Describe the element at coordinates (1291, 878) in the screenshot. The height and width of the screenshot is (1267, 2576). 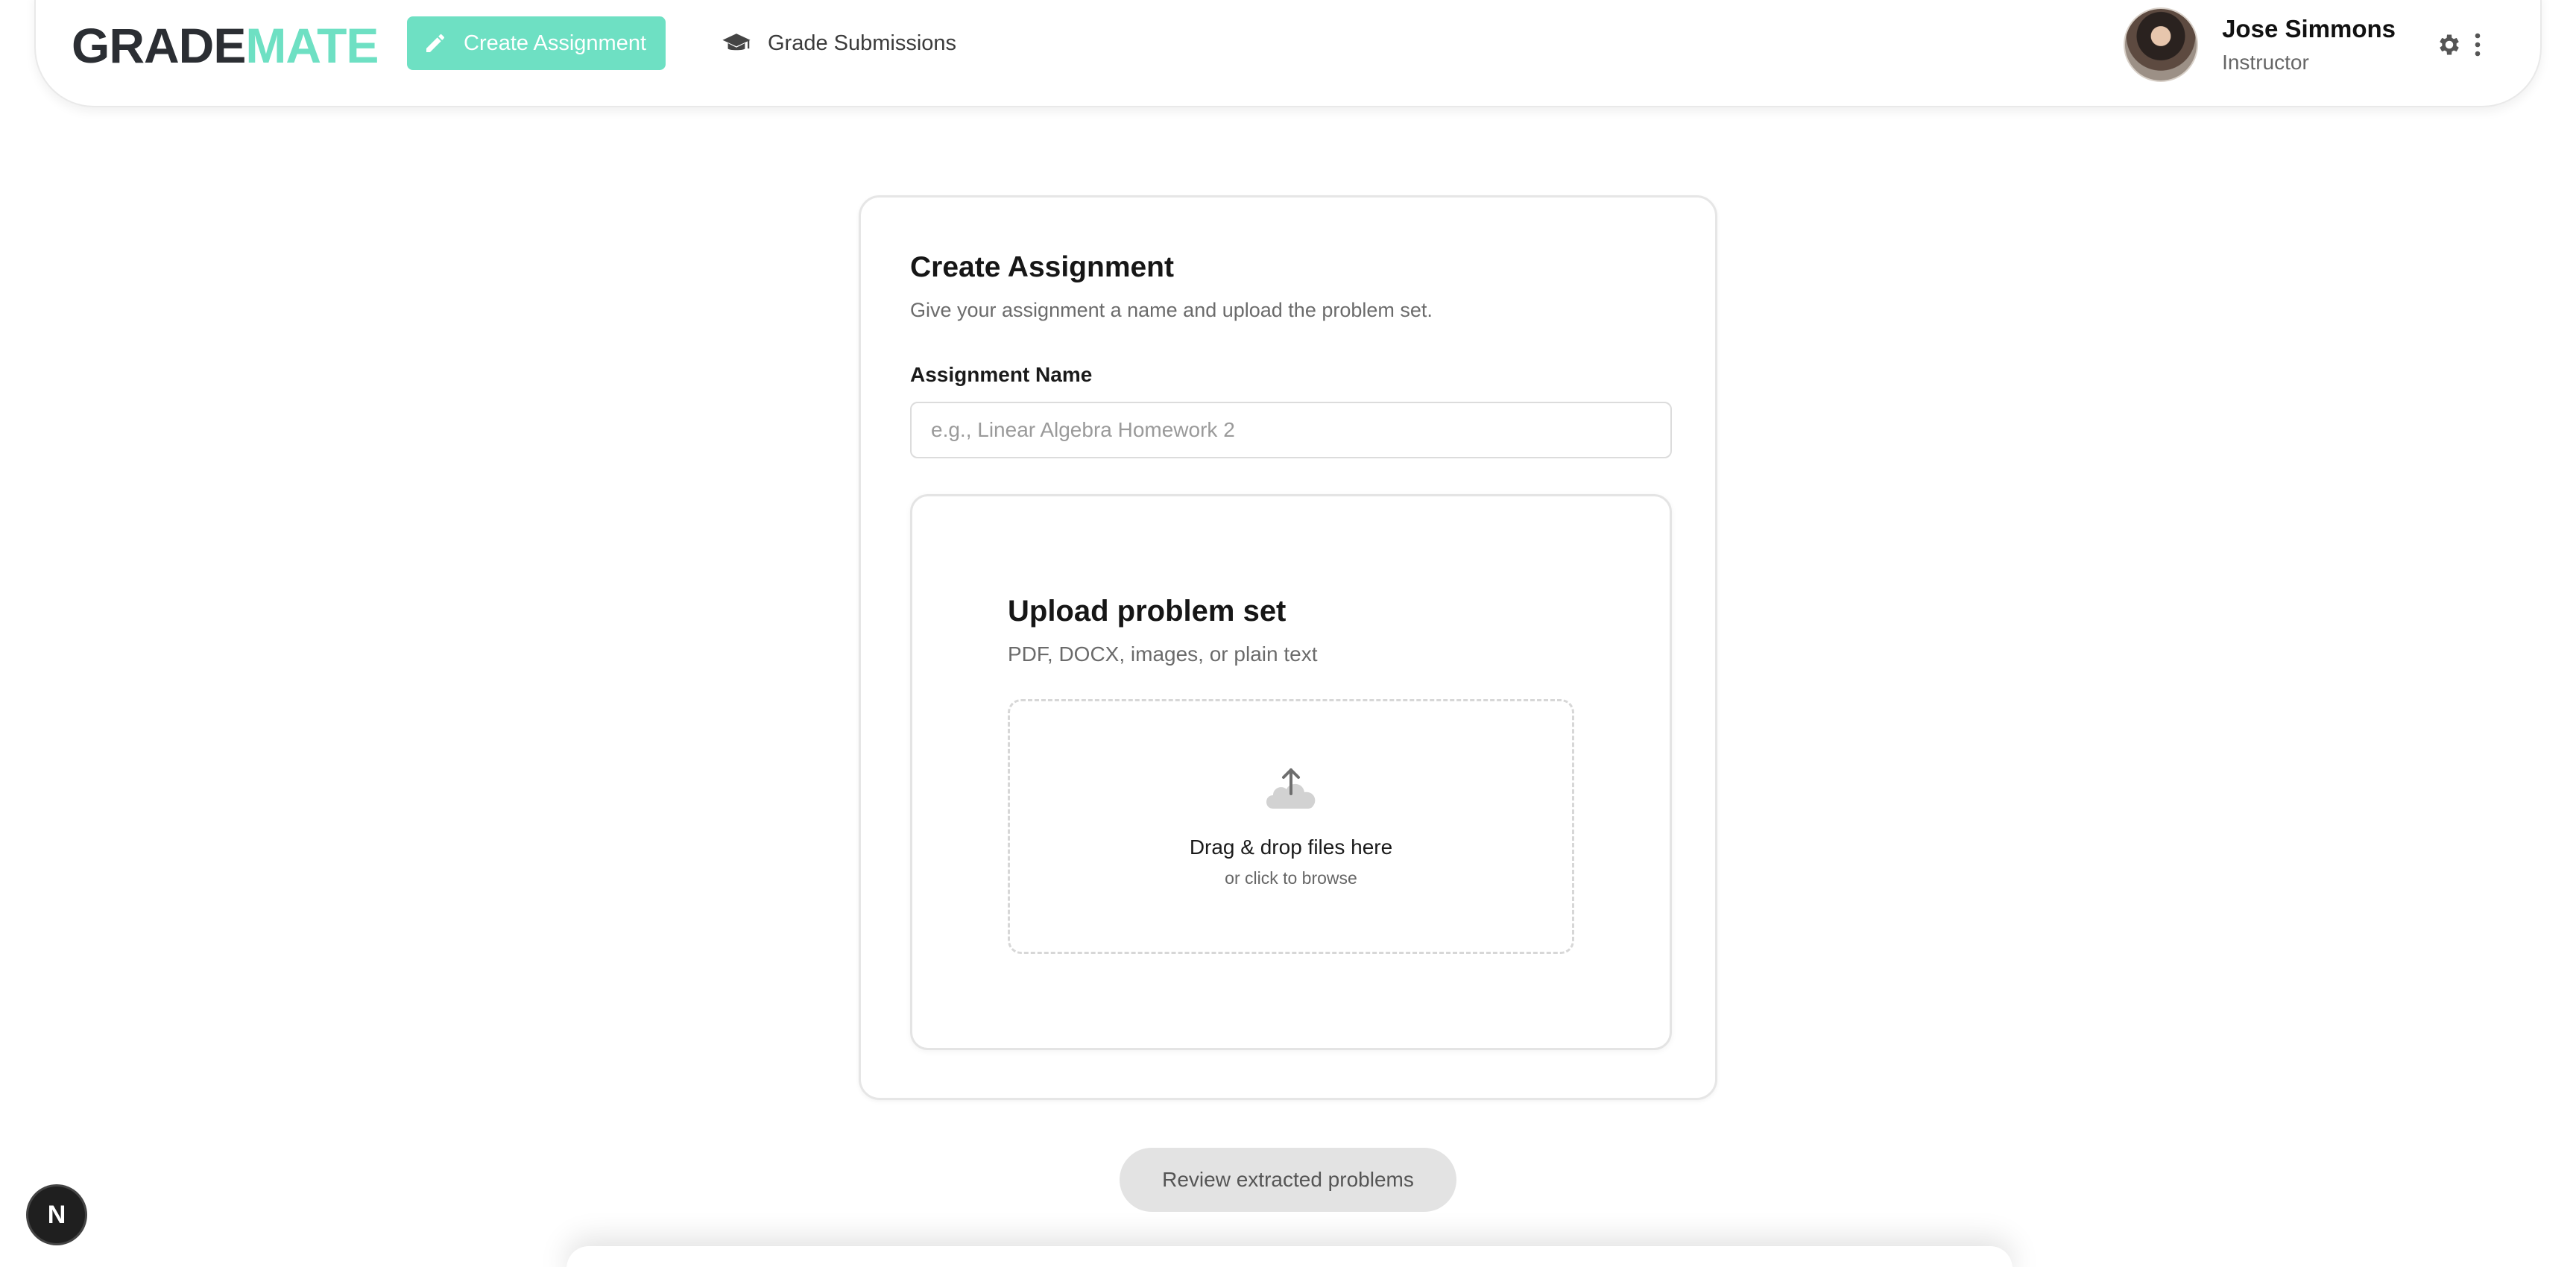
I see `dropzone-browse-text: or click to browse` at that location.